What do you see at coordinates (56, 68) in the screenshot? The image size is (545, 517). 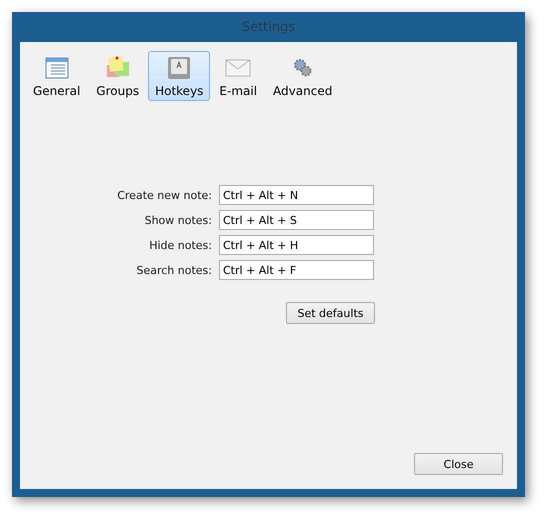 I see `window-list-icon` at bounding box center [56, 68].